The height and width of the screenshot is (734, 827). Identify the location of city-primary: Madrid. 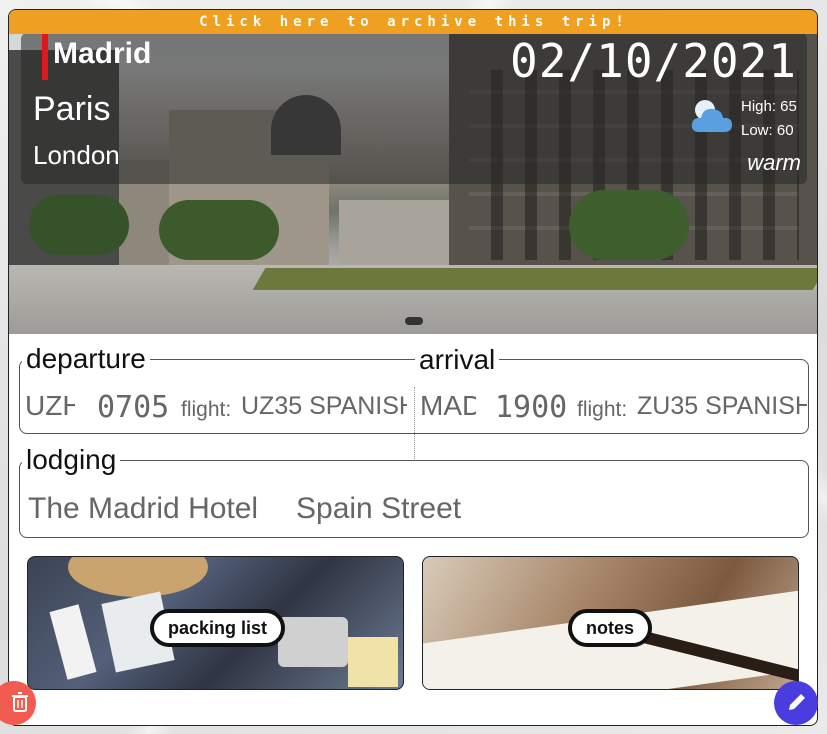
(102, 53).